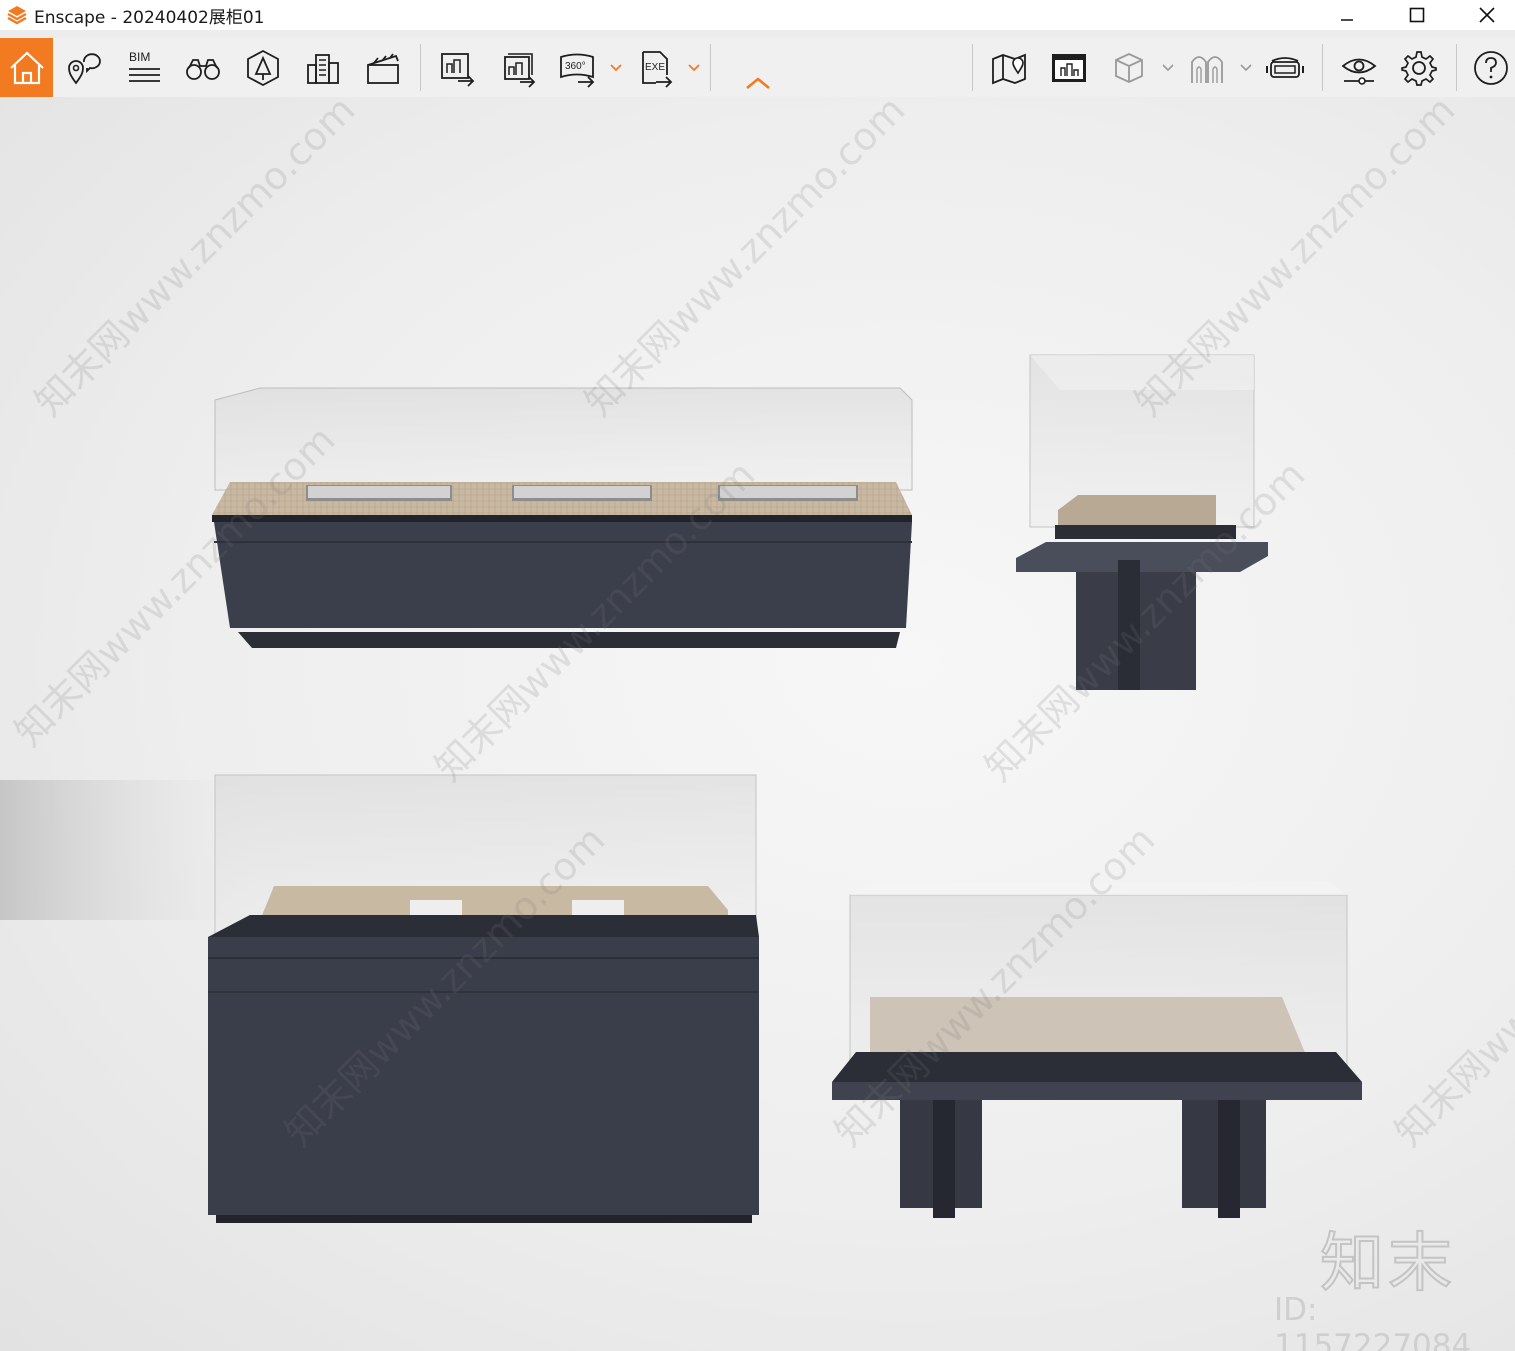 The height and width of the screenshot is (1351, 1515). Describe the element at coordinates (757, 15) in the screenshot. I see `title-bar: Enscape - 20240402展柜01` at that location.